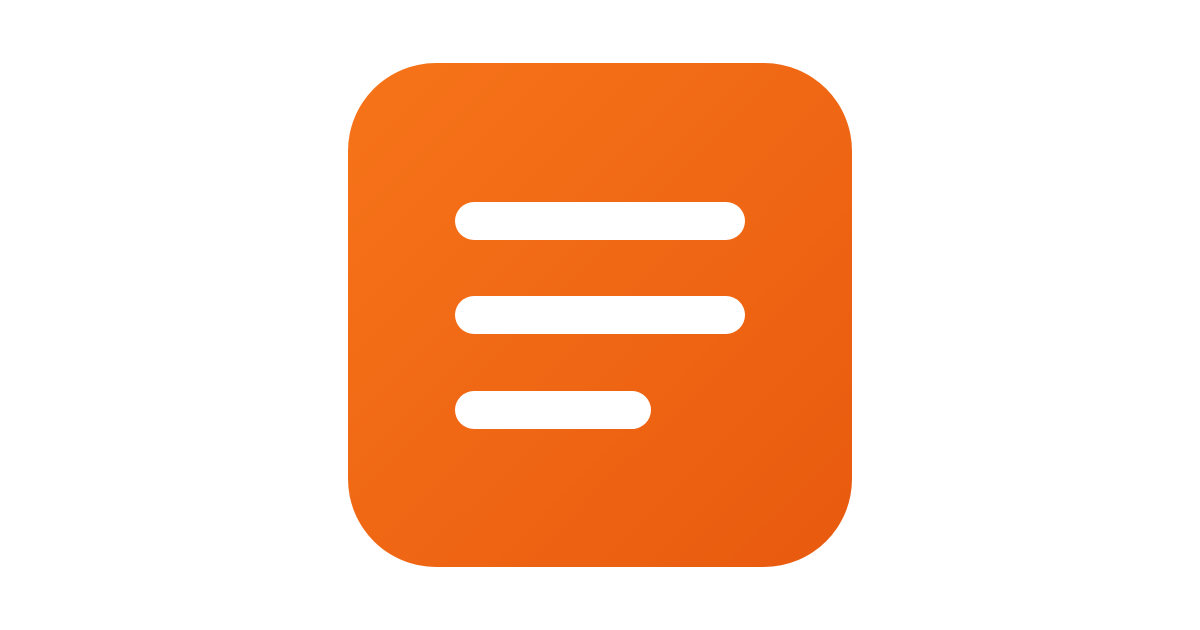 The width and height of the screenshot is (1200, 630). What do you see at coordinates (600, 221) in the screenshot?
I see `text-line-top` at bounding box center [600, 221].